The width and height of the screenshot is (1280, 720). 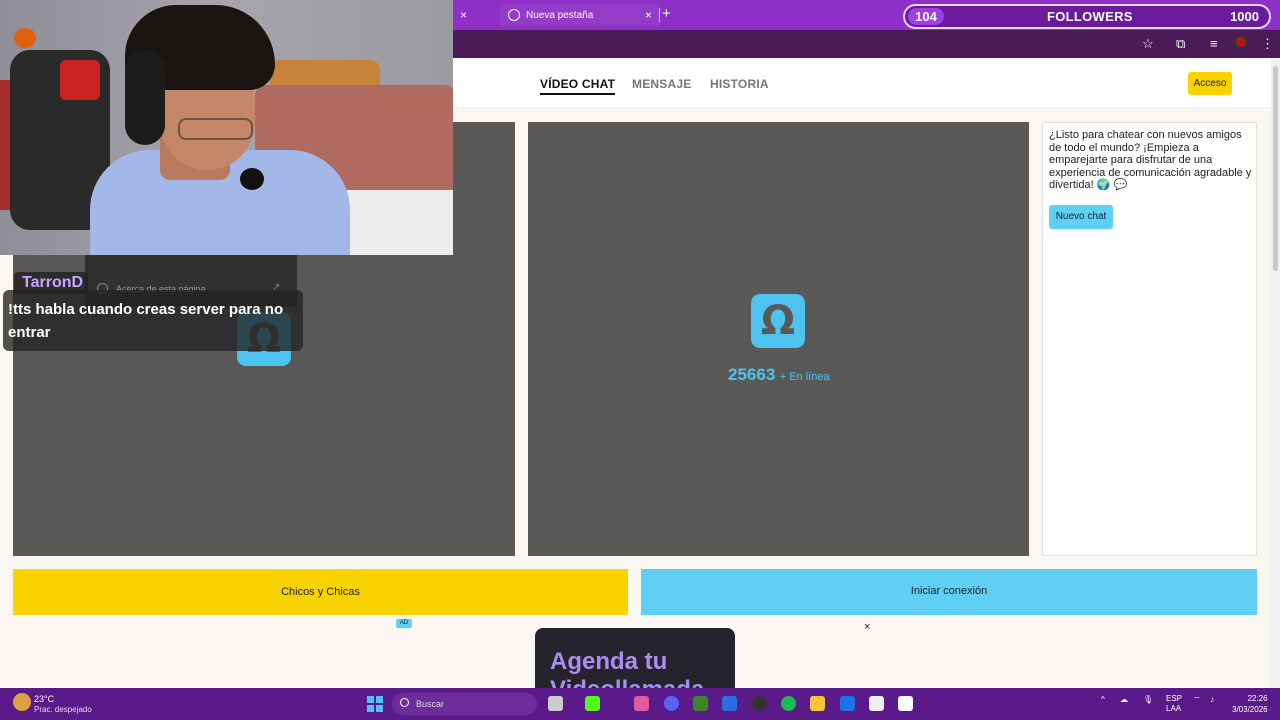 I want to click on wifi-icon: ⌔, so click(x=1197, y=700).